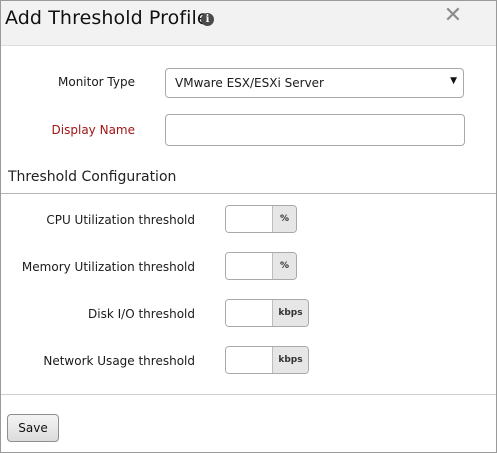  Describe the element at coordinates (248, 193) in the screenshot. I see `section-divider` at that location.